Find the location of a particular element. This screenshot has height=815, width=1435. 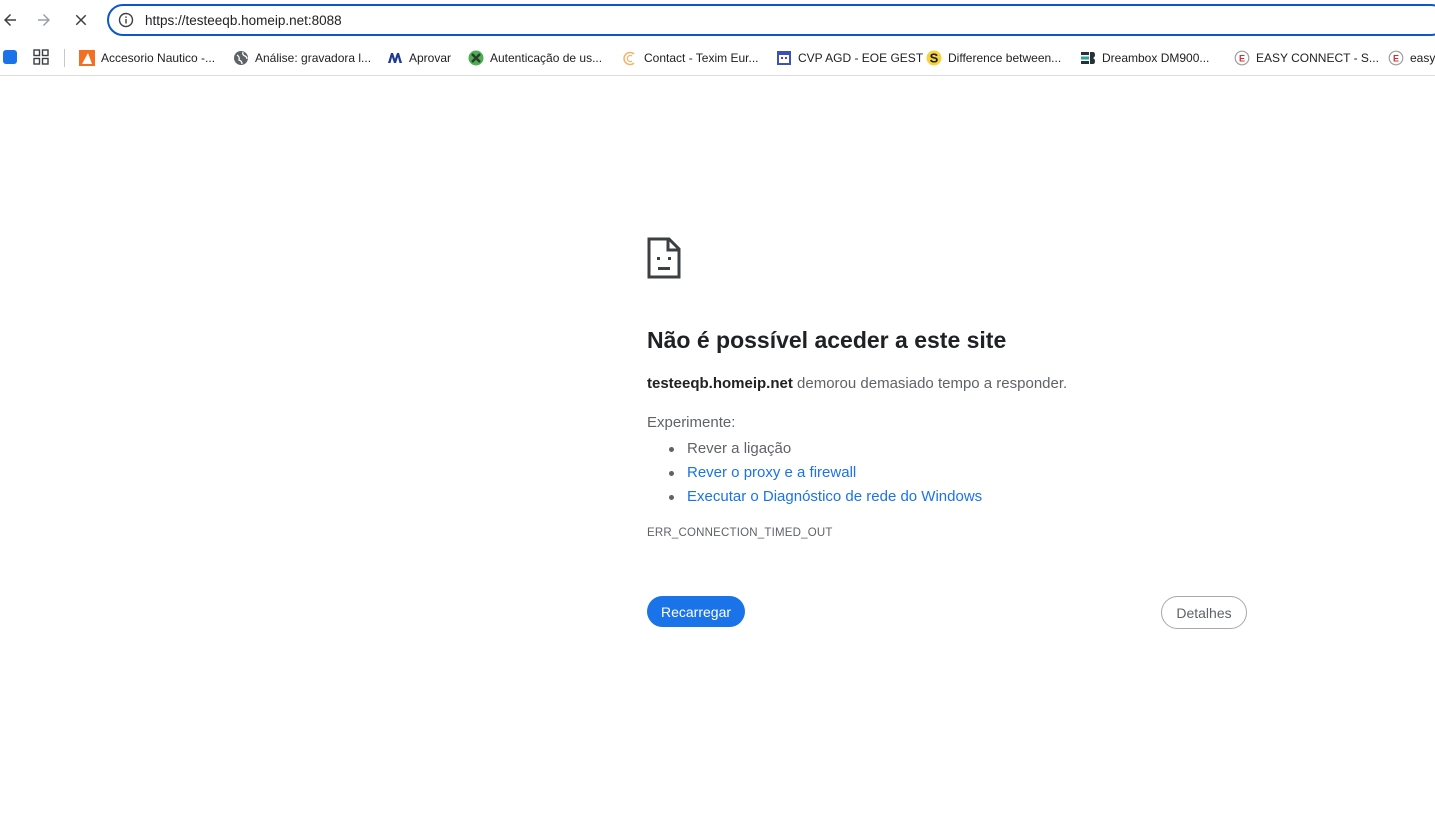

bookmark-item: E easy is located at coordinates (1411, 58).